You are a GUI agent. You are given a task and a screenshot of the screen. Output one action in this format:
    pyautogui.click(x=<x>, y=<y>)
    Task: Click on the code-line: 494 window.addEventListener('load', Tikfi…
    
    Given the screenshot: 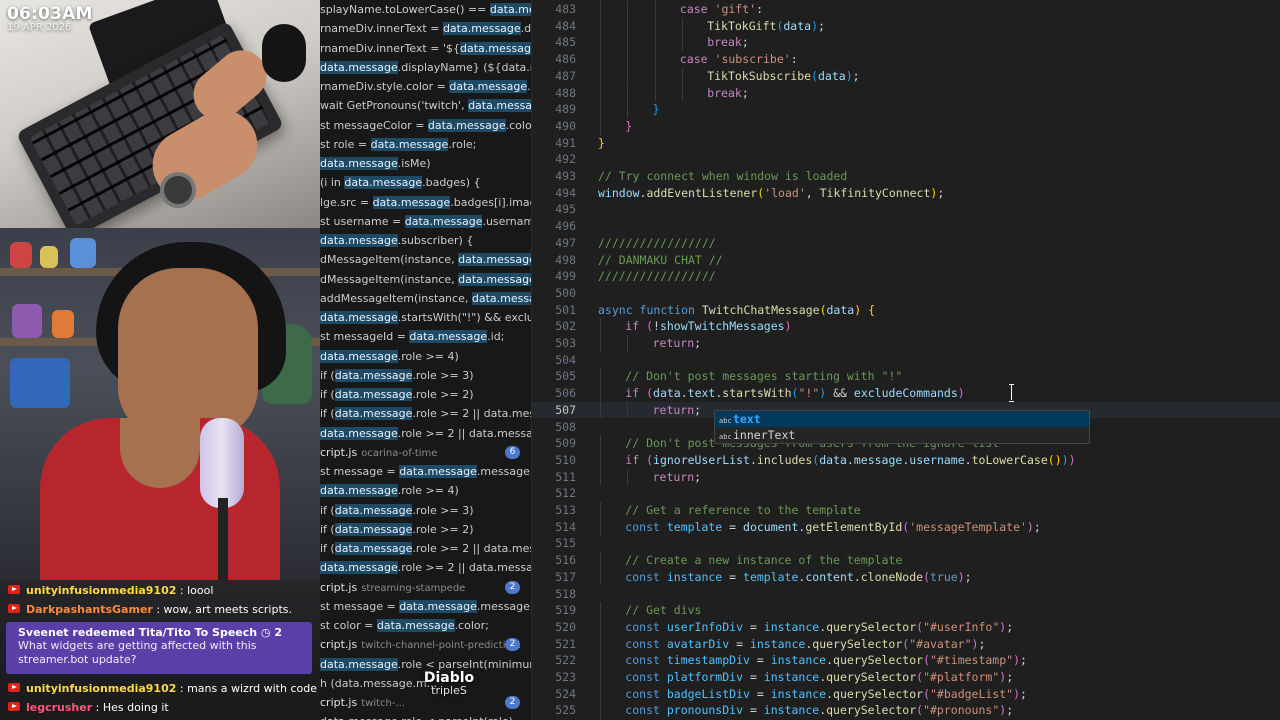 What is the action you would take?
    pyautogui.click(x=906, y=193)
    